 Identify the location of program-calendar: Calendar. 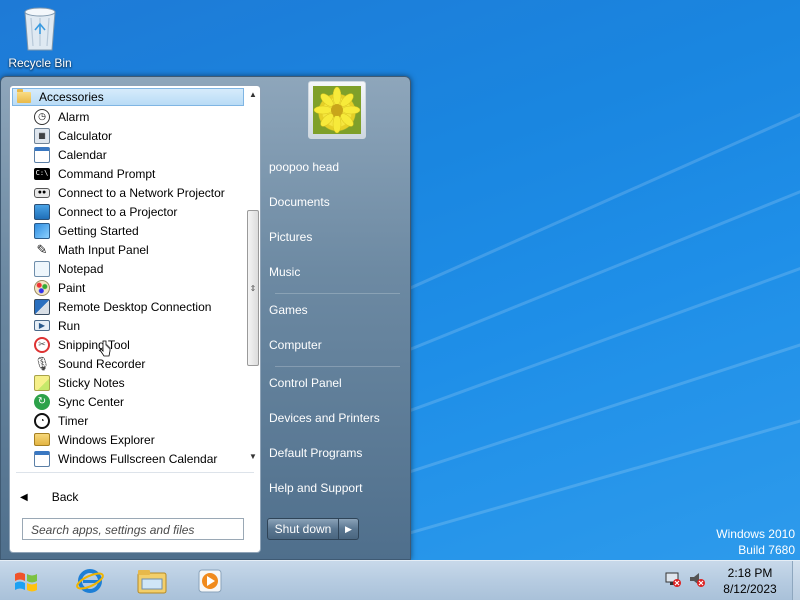
(137, 154).